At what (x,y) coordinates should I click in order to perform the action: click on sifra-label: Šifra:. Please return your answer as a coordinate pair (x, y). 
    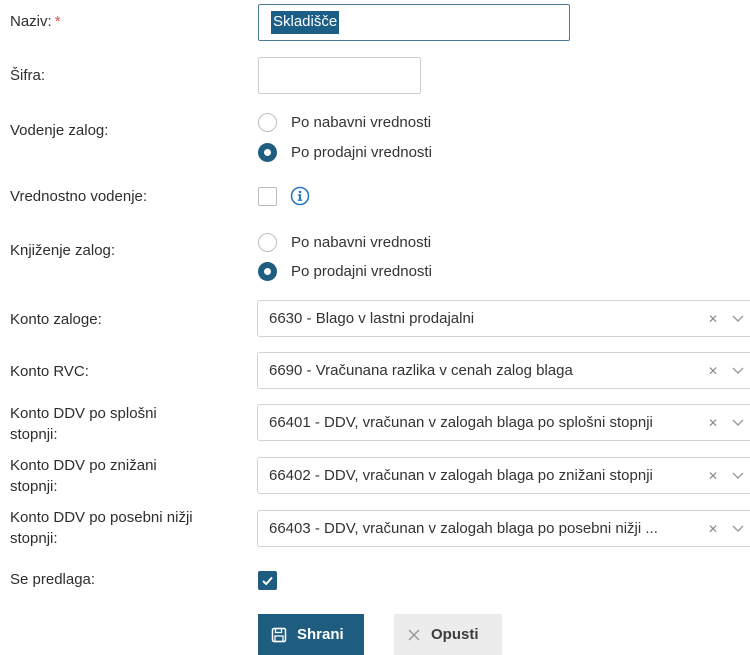
    Looking at the image, I should click on (28, 75).